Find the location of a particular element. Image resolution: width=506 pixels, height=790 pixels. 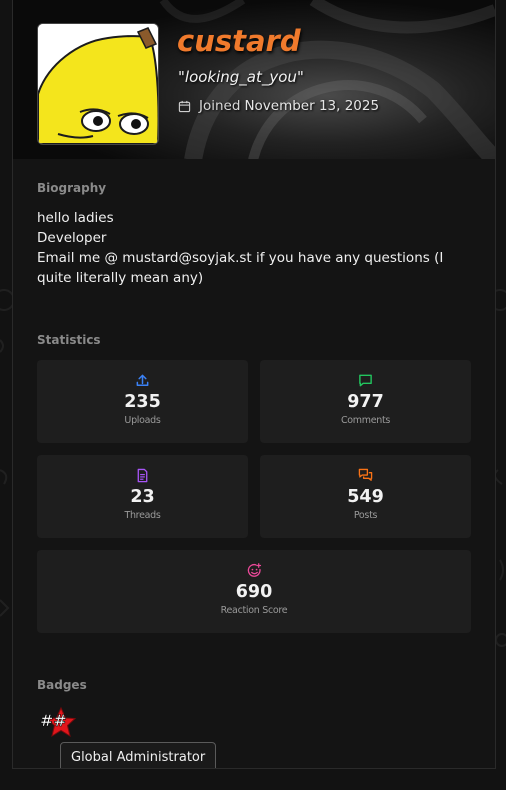

username: custard is located at coordinates (239, 41).